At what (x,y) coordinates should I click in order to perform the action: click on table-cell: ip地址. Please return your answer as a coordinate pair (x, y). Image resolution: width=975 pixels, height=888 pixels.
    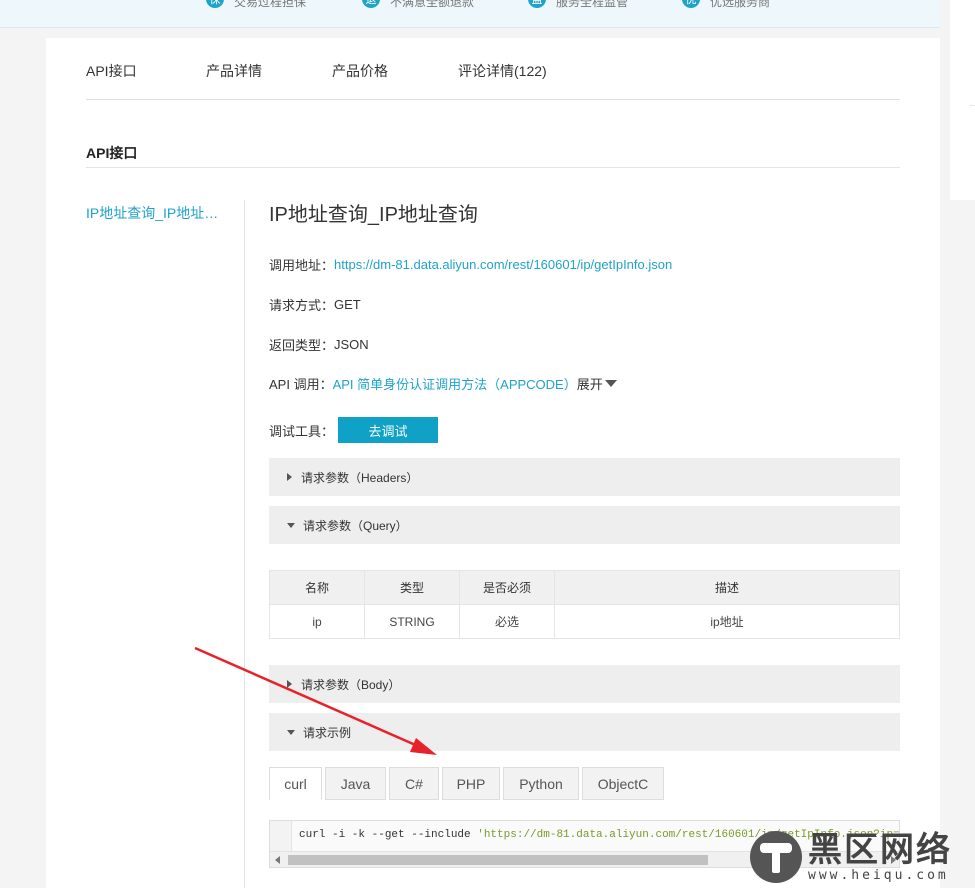
    Looking at the image, I should click on (727, 621).